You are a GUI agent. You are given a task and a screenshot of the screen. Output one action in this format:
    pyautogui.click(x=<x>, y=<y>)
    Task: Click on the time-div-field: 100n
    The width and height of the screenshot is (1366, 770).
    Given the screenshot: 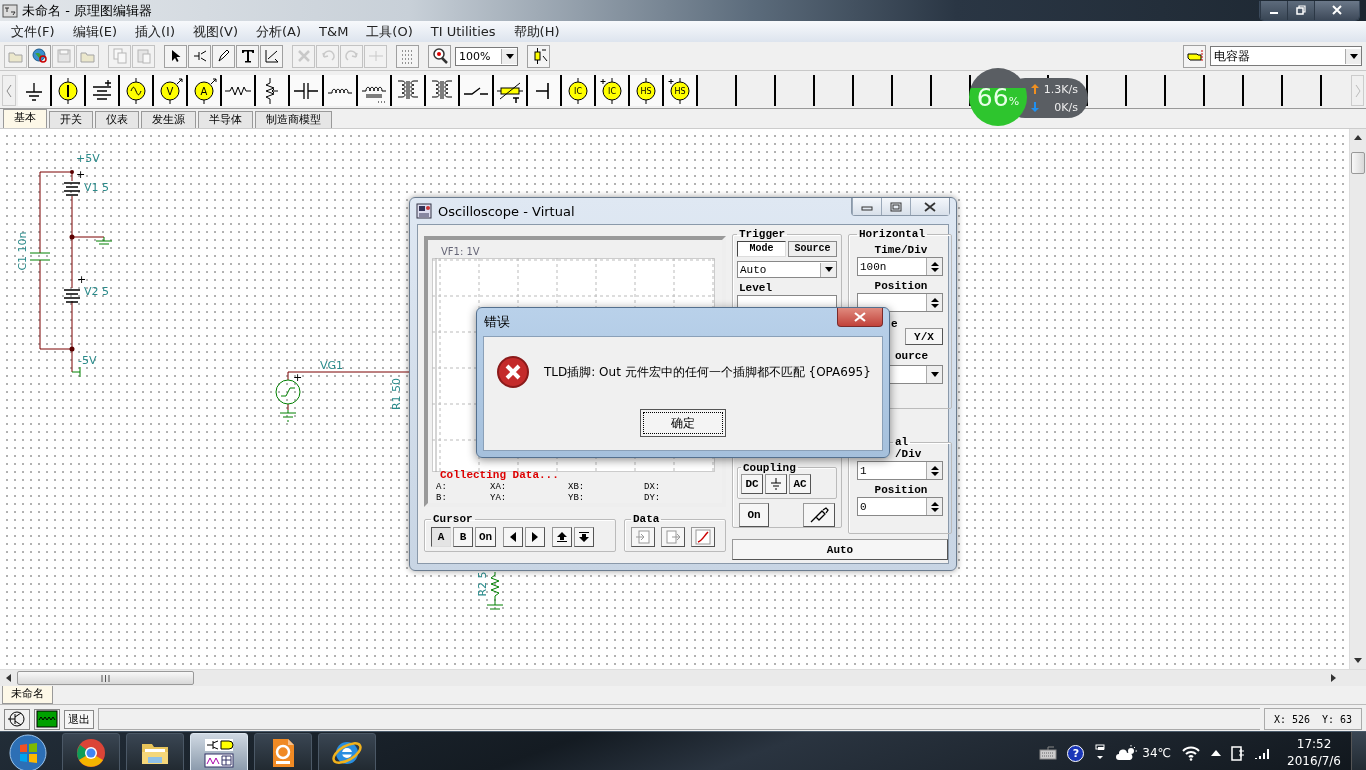 What is the action you would take?
    pyautogui.click(x=900, y=266)
    